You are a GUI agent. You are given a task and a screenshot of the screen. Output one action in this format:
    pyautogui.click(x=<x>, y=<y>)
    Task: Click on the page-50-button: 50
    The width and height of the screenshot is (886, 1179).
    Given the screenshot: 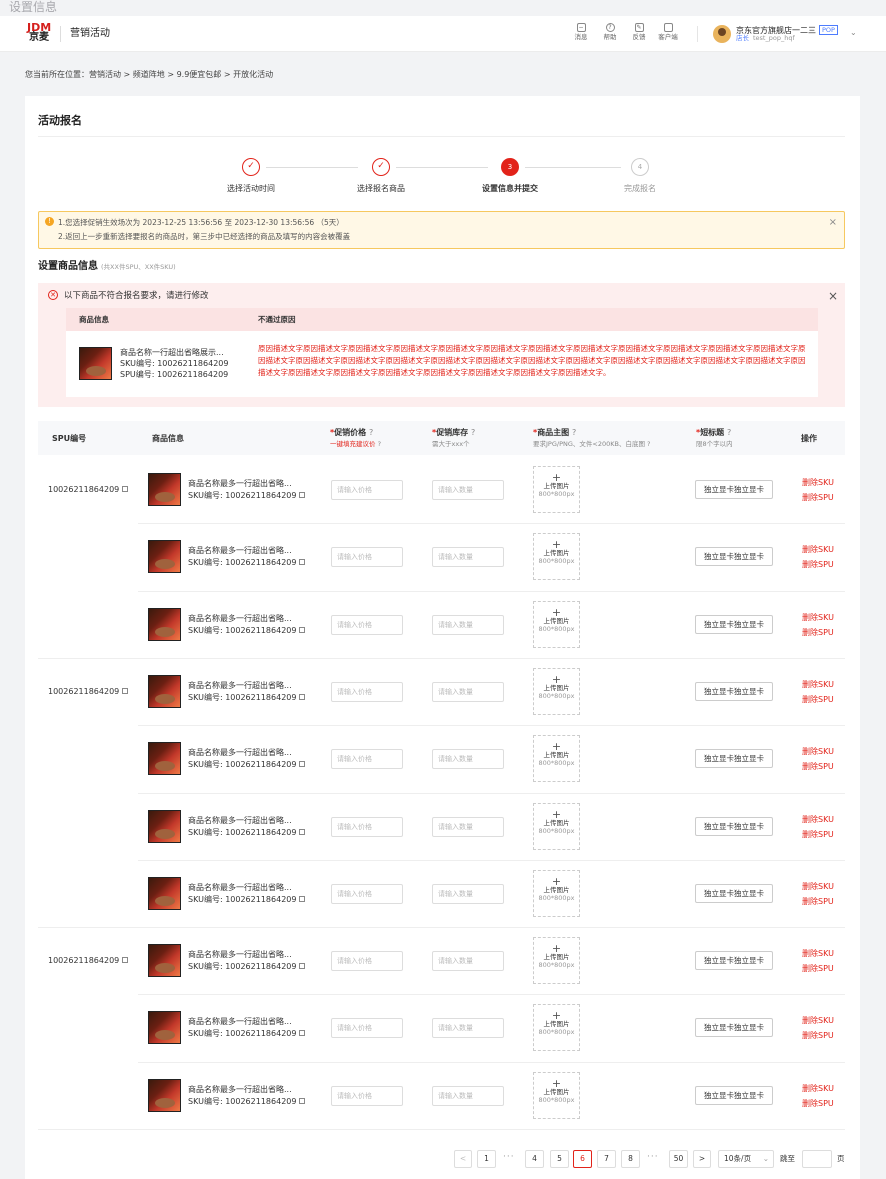 What is the action you would take?
    pyautogui.click(x=678, y=1159)
    